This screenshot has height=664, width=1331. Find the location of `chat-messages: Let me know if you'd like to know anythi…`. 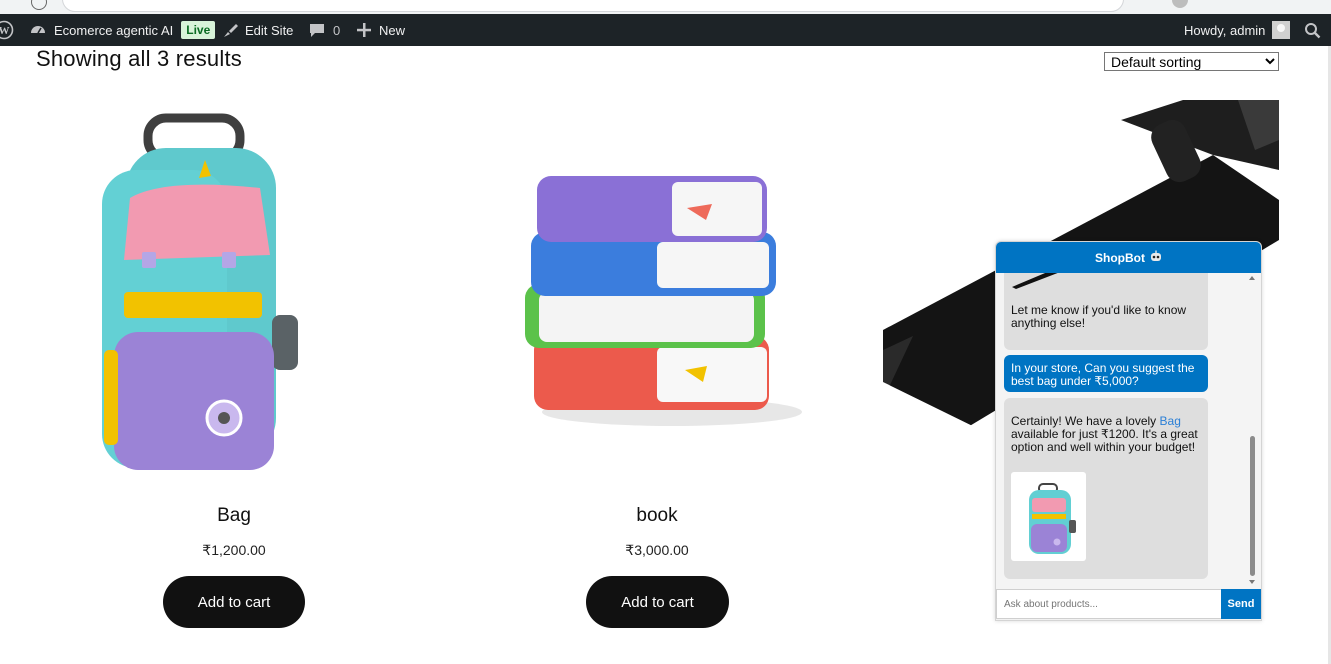

chat-messages: Let me know if you'd like to know anythi… is located at coordinates (1128, 431).